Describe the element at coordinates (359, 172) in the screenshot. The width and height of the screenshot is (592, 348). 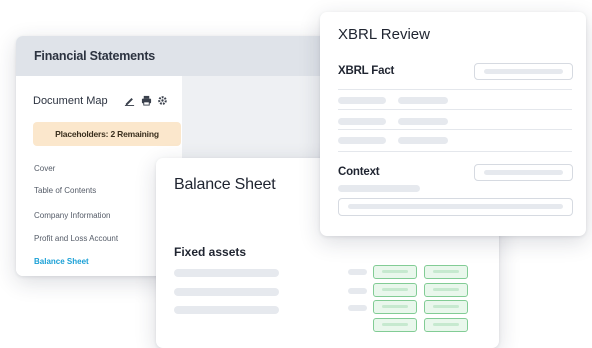
I see `context-label: Context` at that location.